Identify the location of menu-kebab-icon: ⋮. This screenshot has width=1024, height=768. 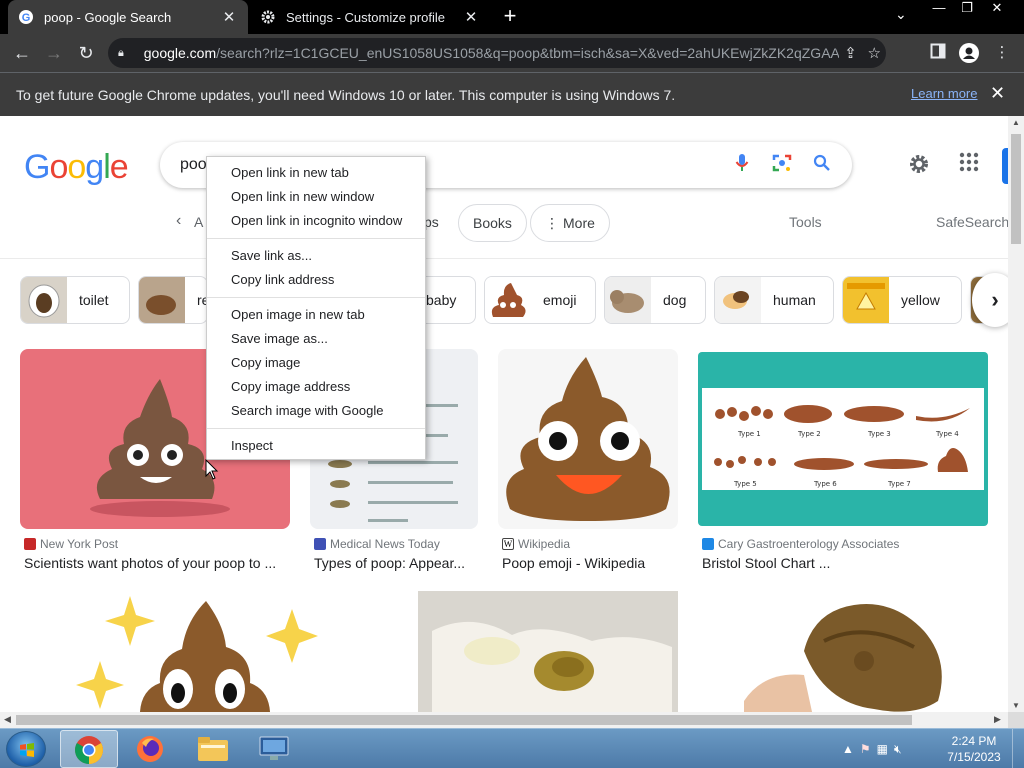
(1002, 53).